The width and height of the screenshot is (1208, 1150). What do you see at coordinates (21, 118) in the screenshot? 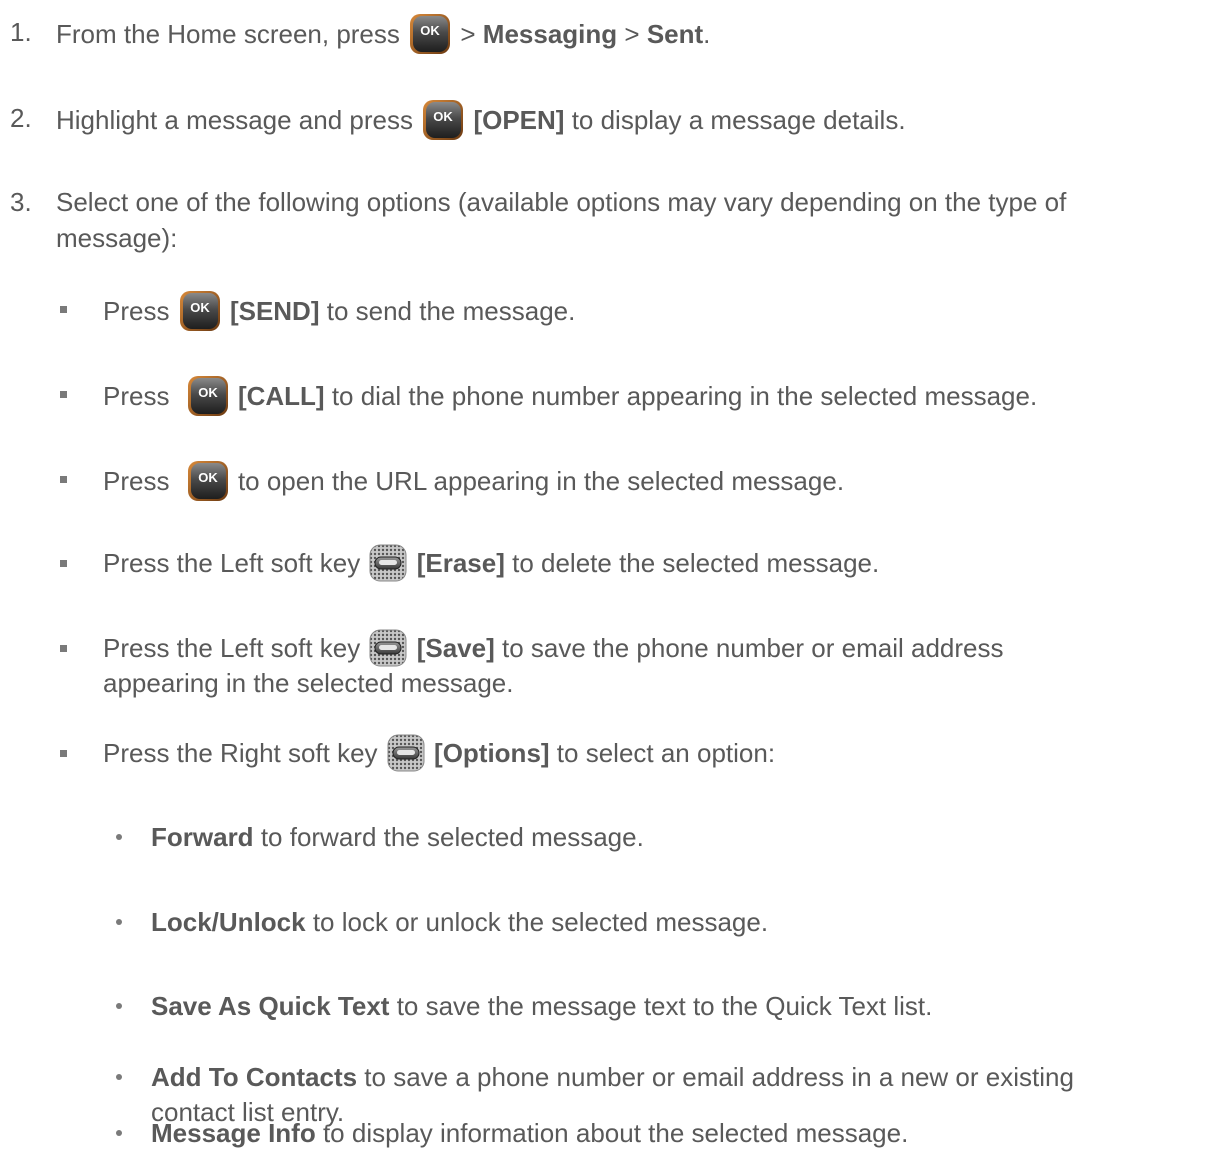
I see `step-number: 2.` at bounding box center [21, 118].